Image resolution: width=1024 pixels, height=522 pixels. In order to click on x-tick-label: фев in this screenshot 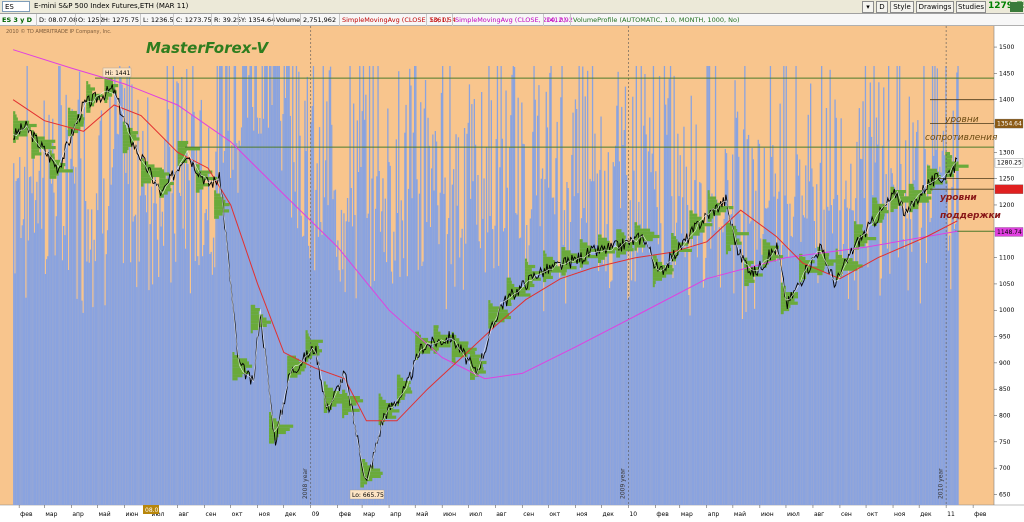, I will do `click(26, 514)`.